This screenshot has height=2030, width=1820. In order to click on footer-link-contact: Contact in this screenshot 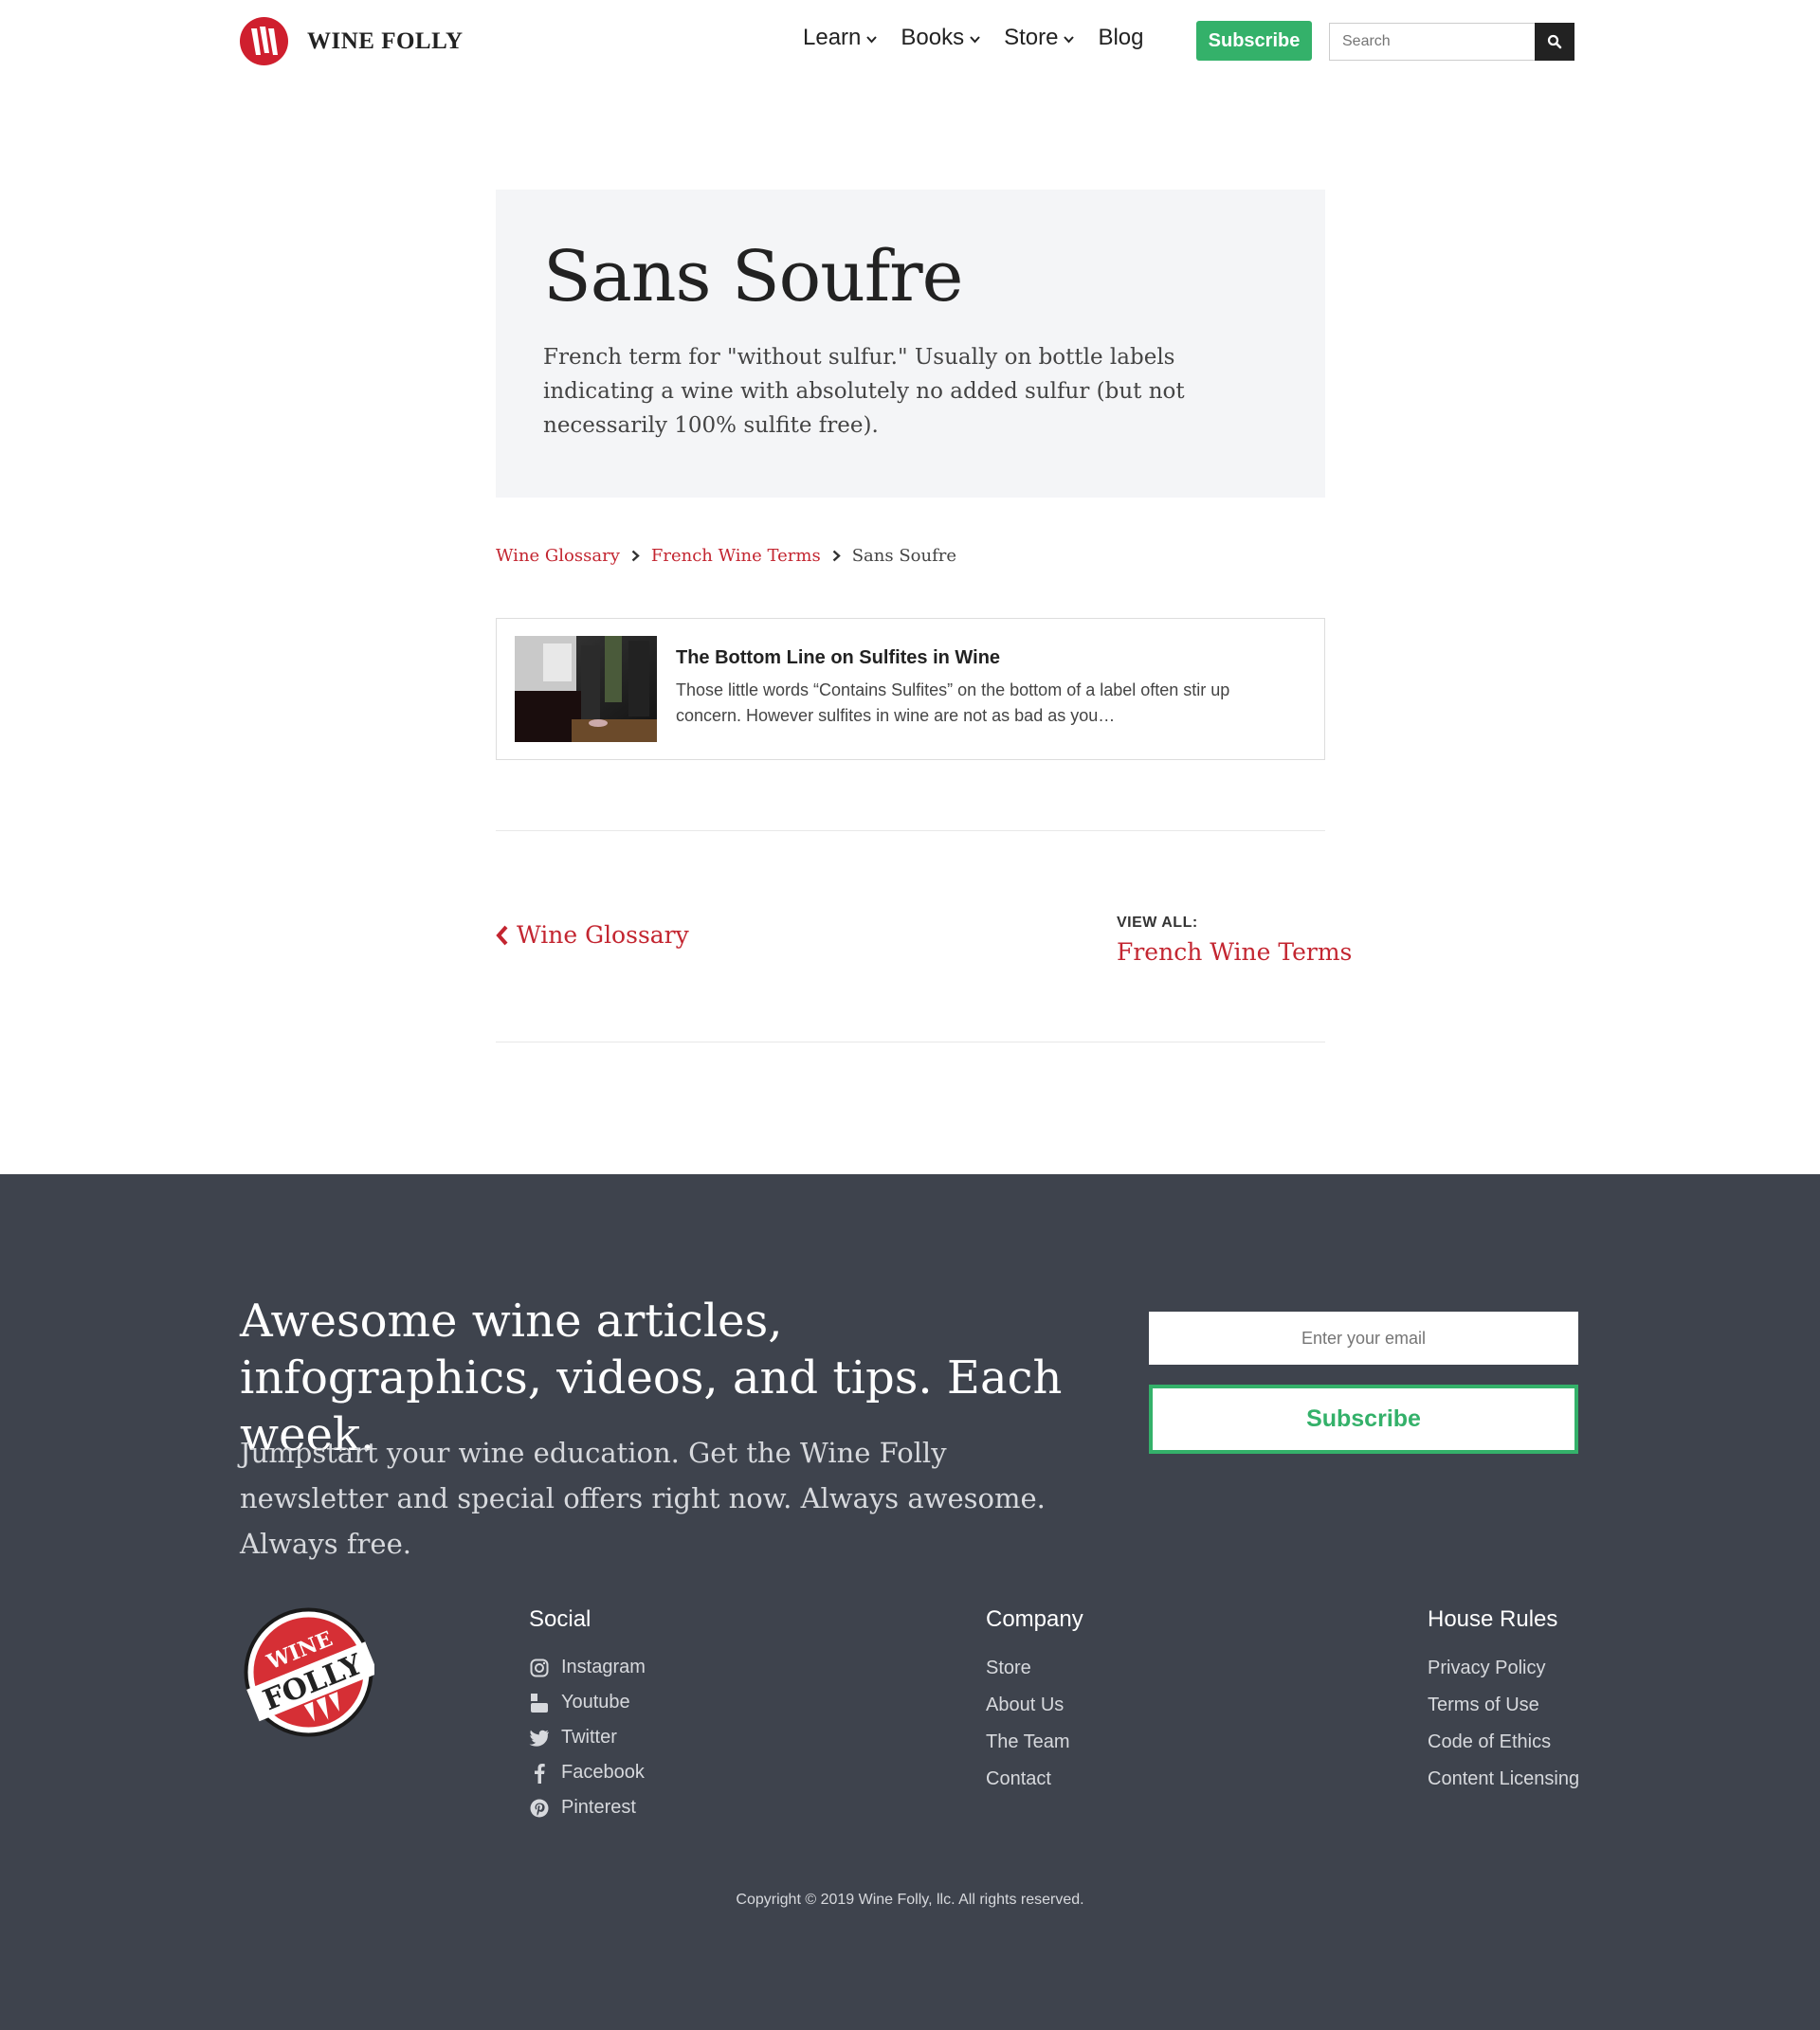, I will do `click(1034, 1780)`.